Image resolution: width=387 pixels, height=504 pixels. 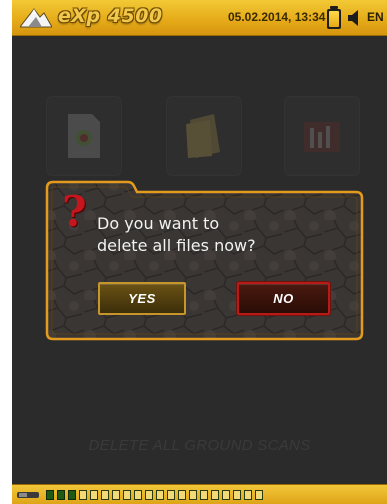 I want to click on scan-graph-icon, so click(x=322, y=137).